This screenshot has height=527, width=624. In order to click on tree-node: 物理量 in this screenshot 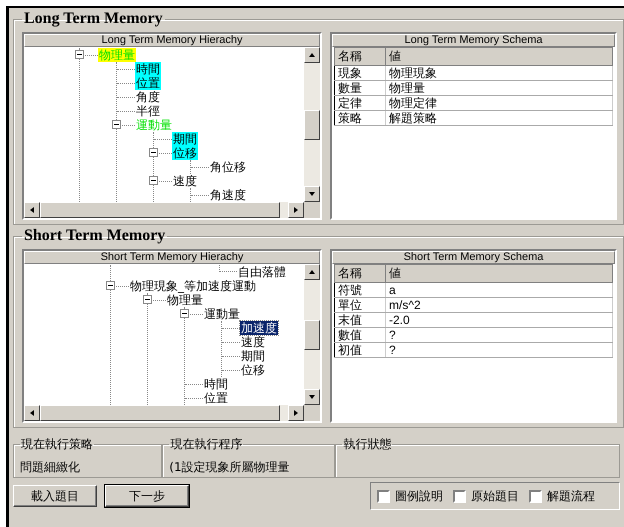, I will do `click(185, 300)`.